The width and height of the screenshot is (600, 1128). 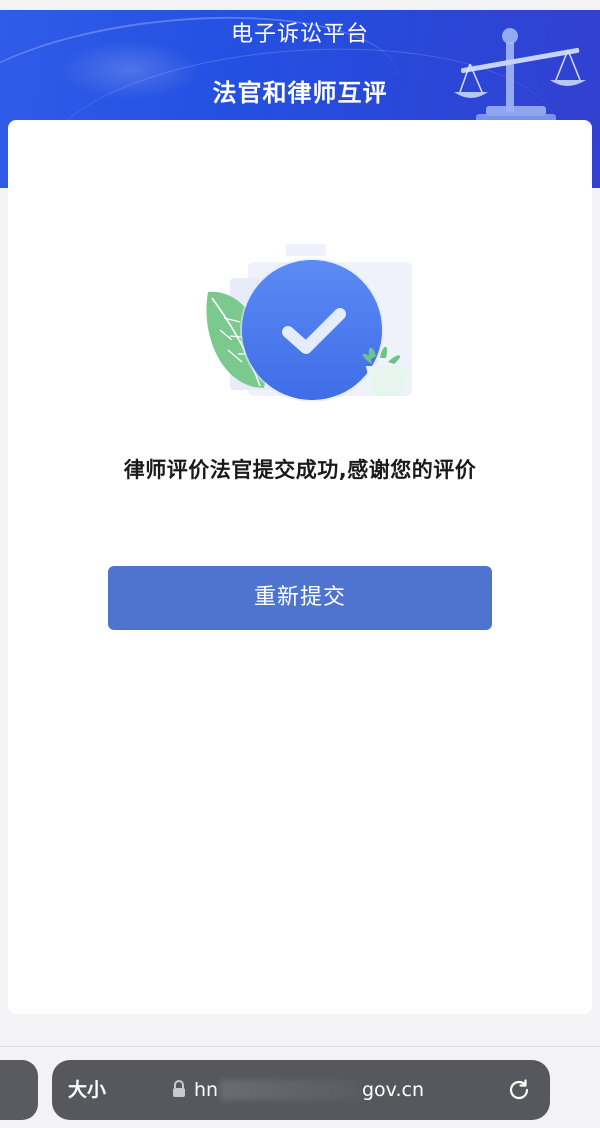 What do you see at coordinates (179, 1088) in the screenshot?
I see `lock-icon` at bounding box center [179, 1088].